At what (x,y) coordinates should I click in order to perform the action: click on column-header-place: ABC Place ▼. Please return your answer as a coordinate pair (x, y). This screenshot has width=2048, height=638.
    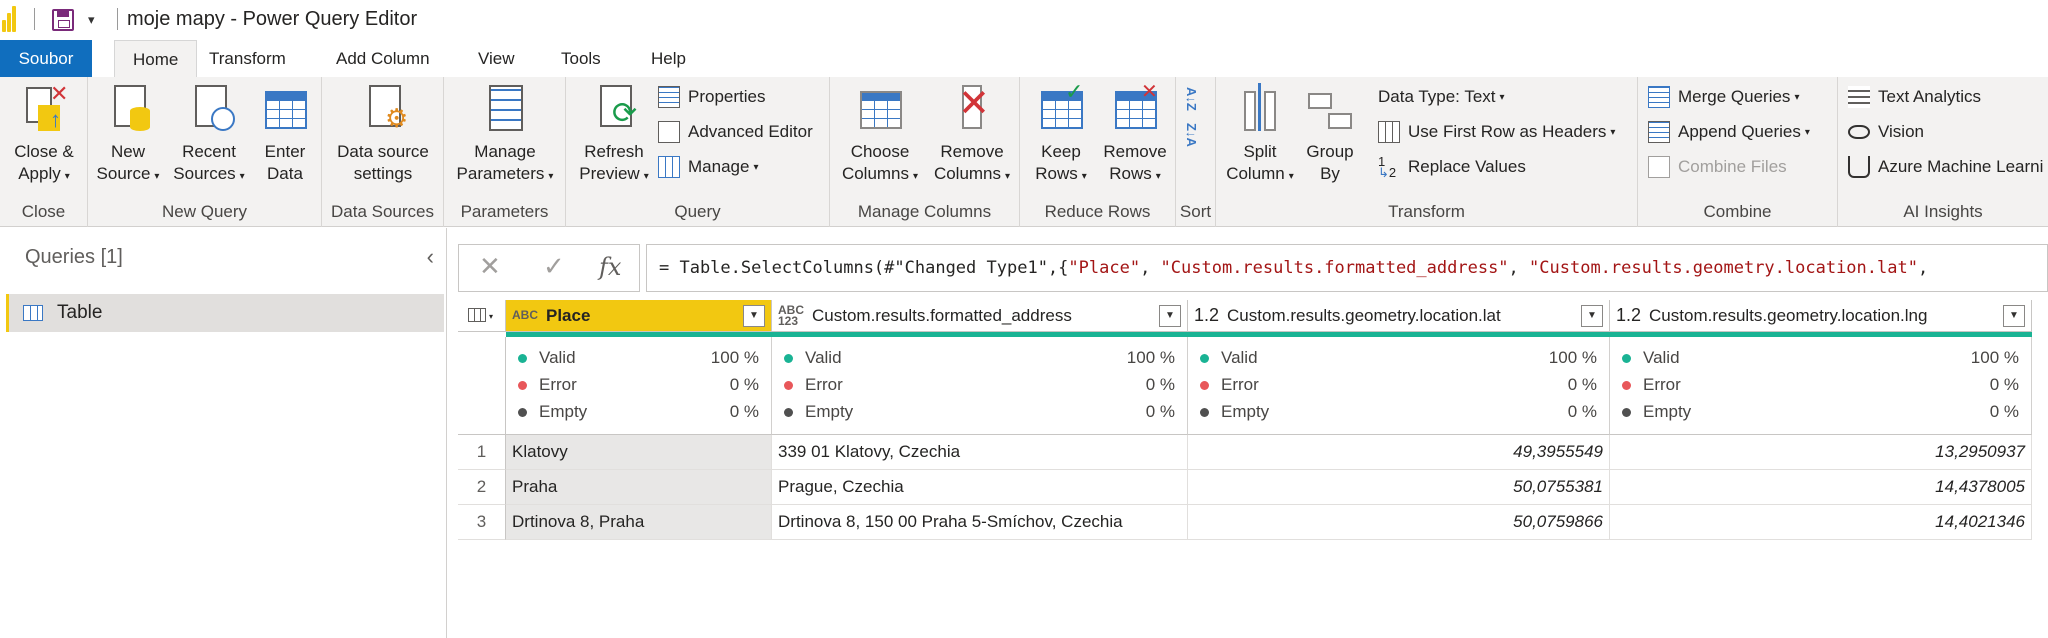
    Looking at the image, I should click on (639, 316).